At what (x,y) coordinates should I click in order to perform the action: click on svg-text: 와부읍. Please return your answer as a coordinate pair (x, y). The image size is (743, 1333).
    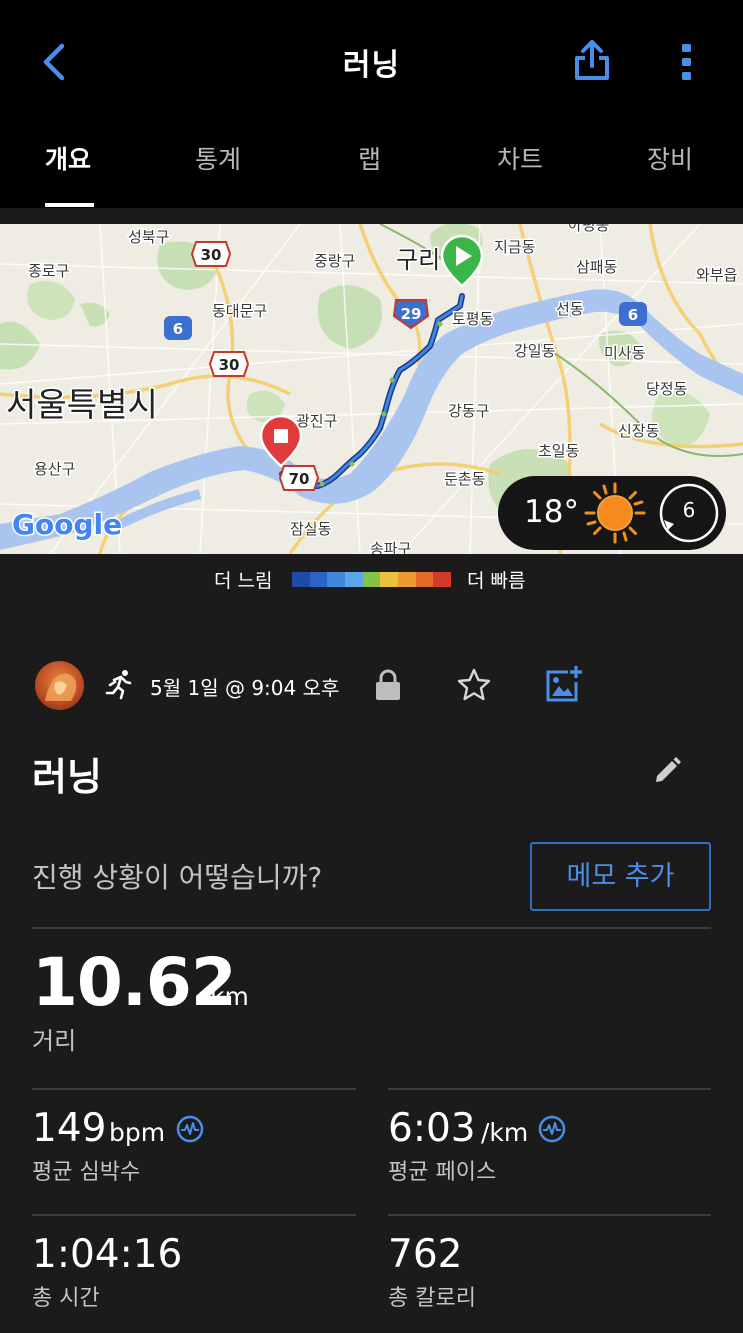
    Looking at the image, I should click on (716, 275).